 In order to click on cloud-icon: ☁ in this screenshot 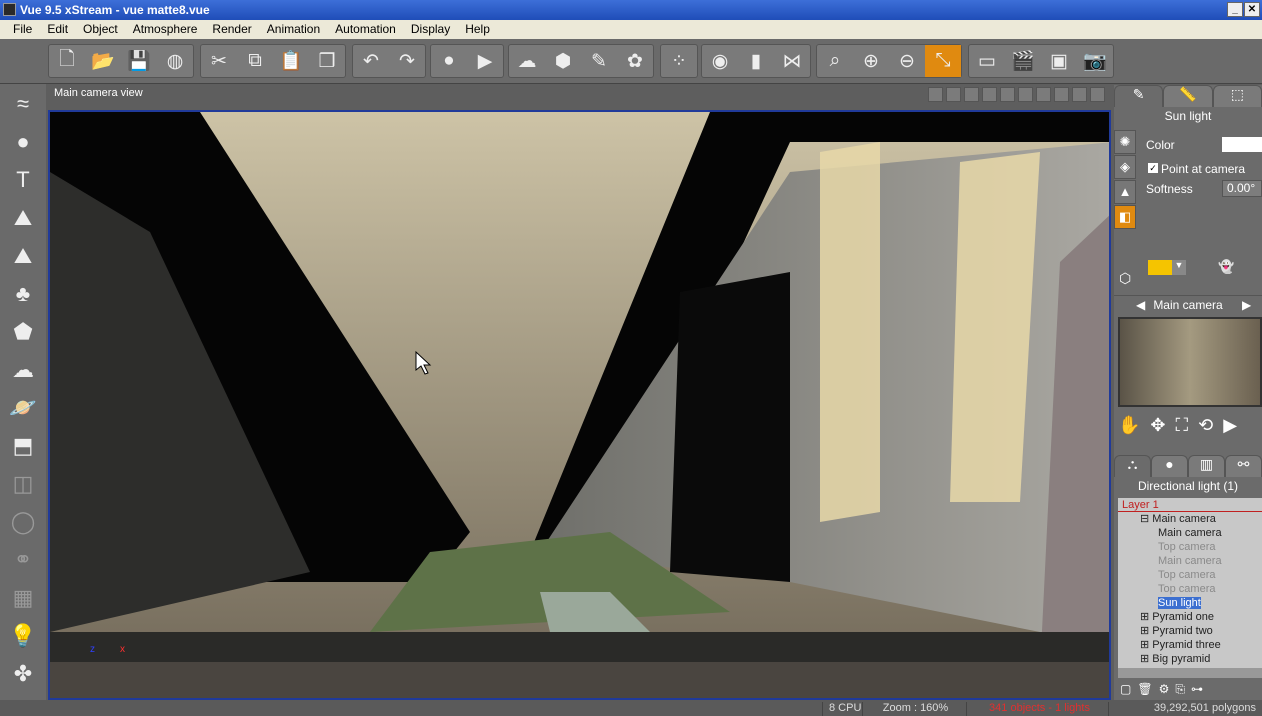, I will do `click(23, 370)`.